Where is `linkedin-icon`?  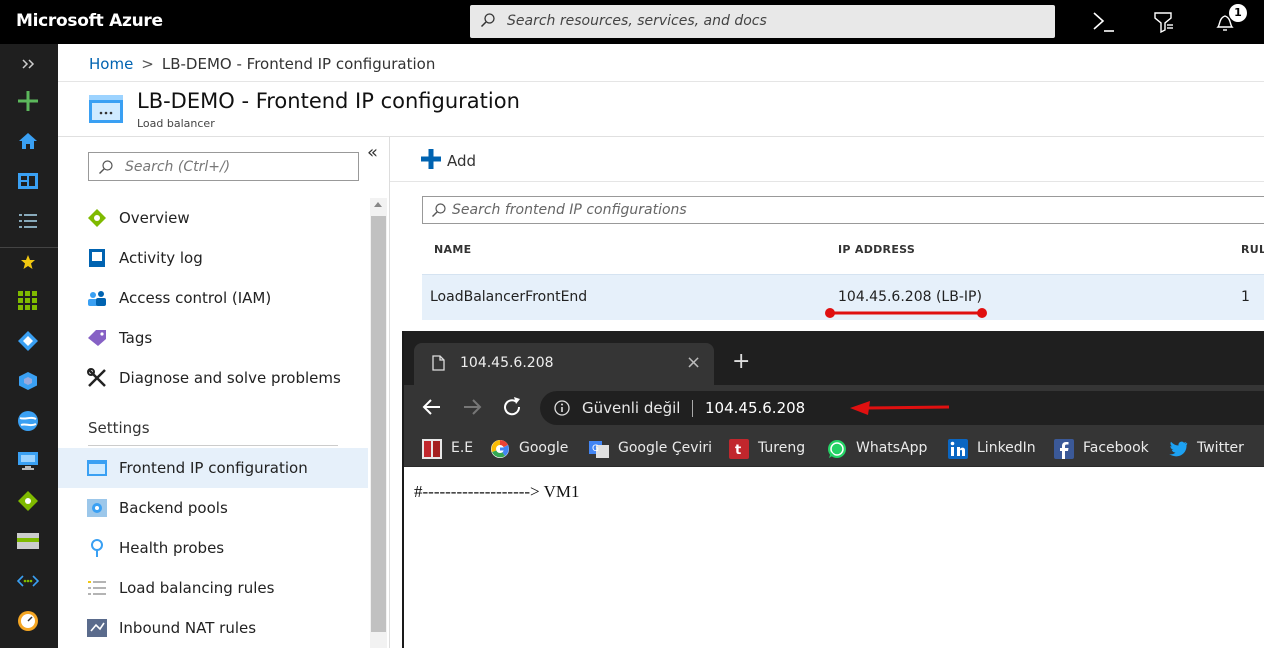 linkedin-icon is located at coordinates (958, 449).